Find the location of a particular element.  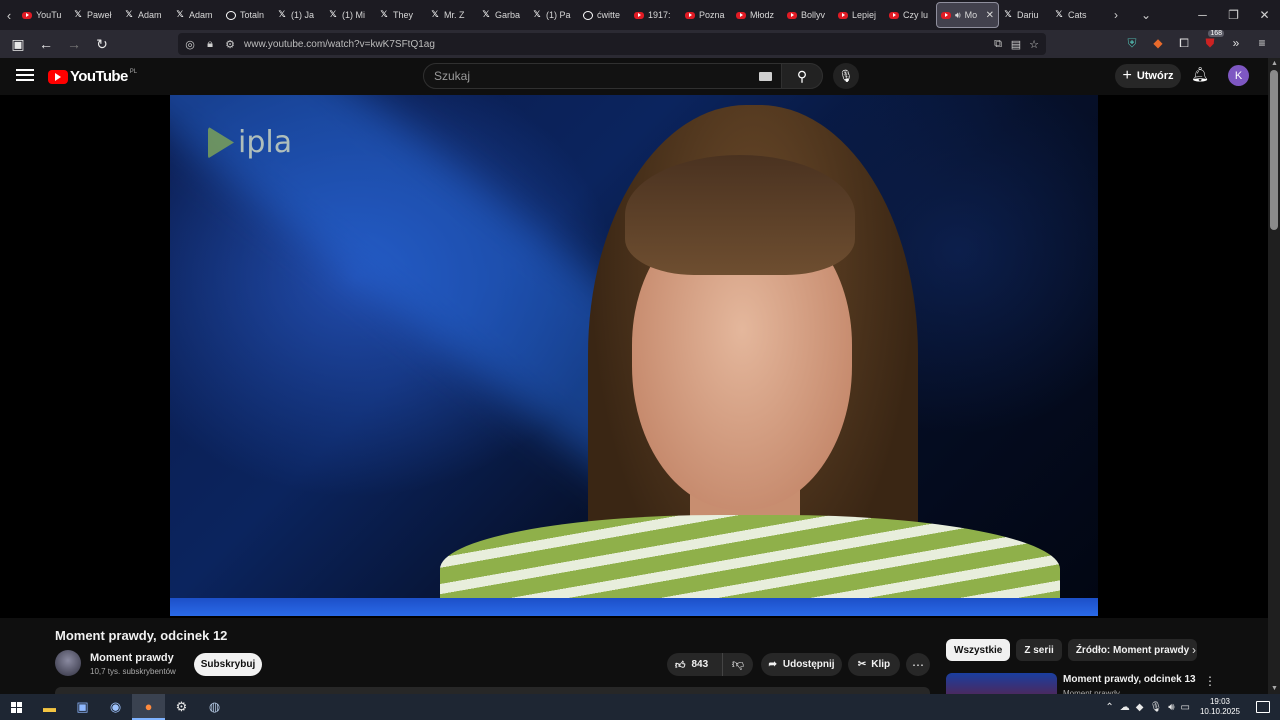

create-button: + Utwórz is located at coordinates (1148, 76).